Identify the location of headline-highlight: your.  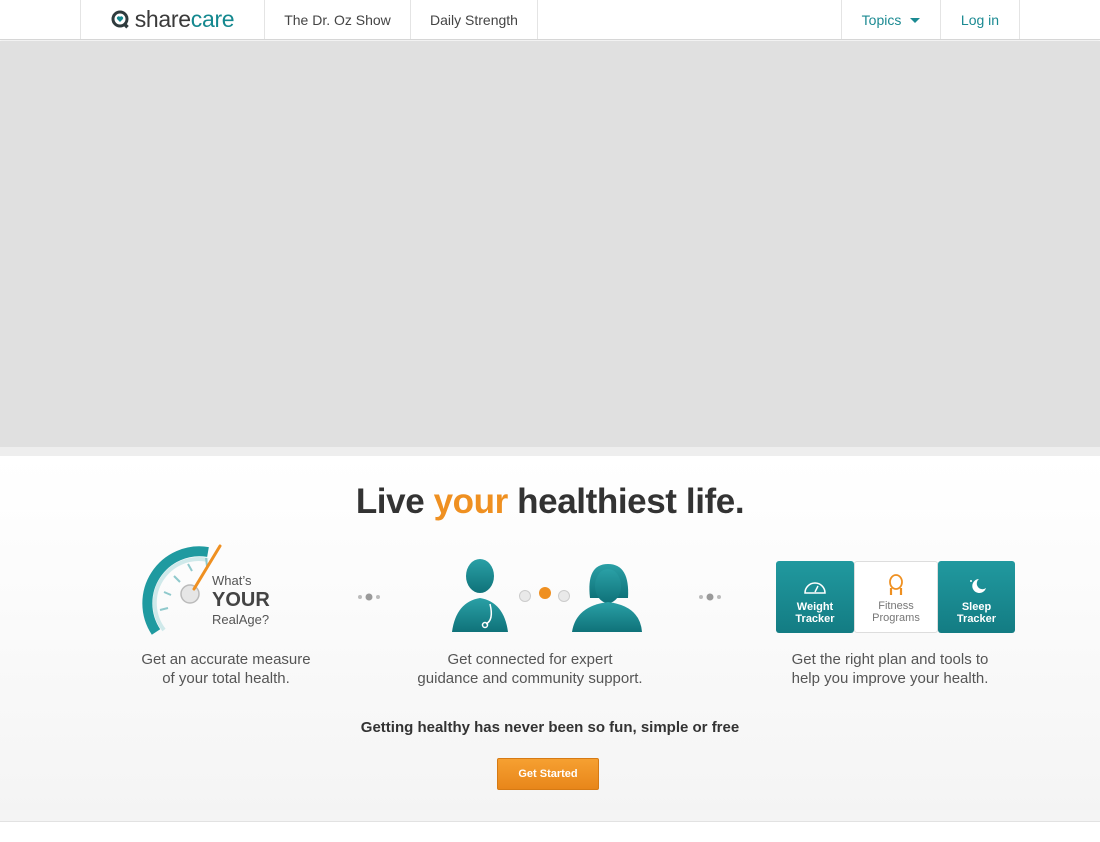
(471, 501).